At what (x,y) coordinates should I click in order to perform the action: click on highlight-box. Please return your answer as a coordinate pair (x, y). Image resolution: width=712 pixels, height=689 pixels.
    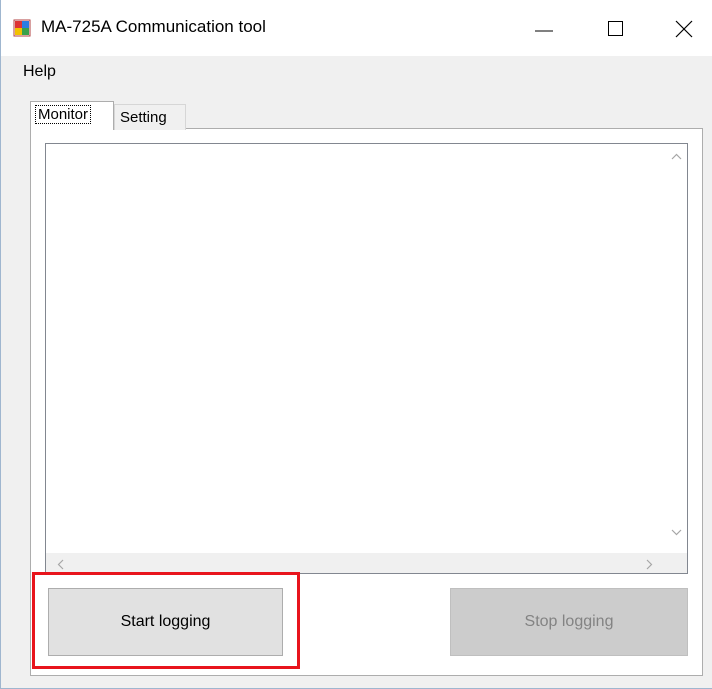
    Looking at the image, I should click on (166, 620).